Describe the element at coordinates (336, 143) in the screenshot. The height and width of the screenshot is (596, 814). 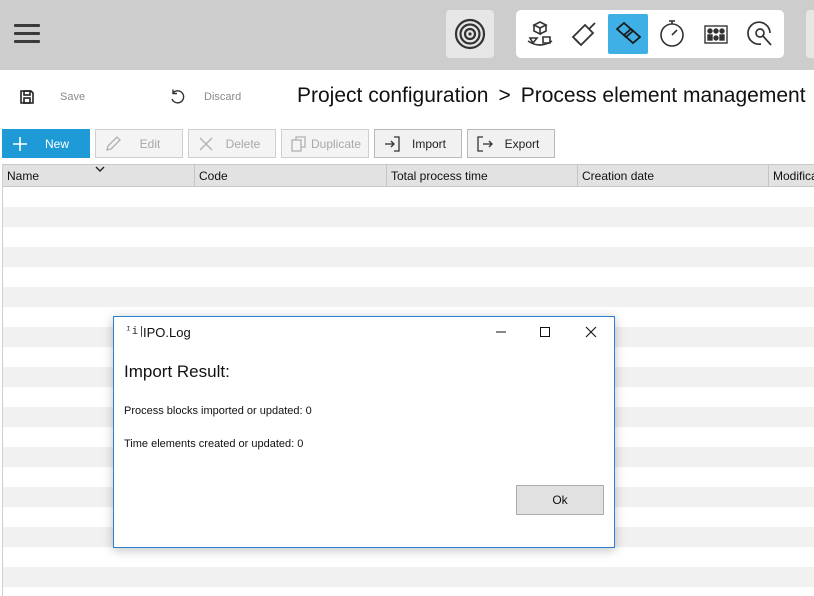
I see `duplicate-label: Duplicate` at that location.